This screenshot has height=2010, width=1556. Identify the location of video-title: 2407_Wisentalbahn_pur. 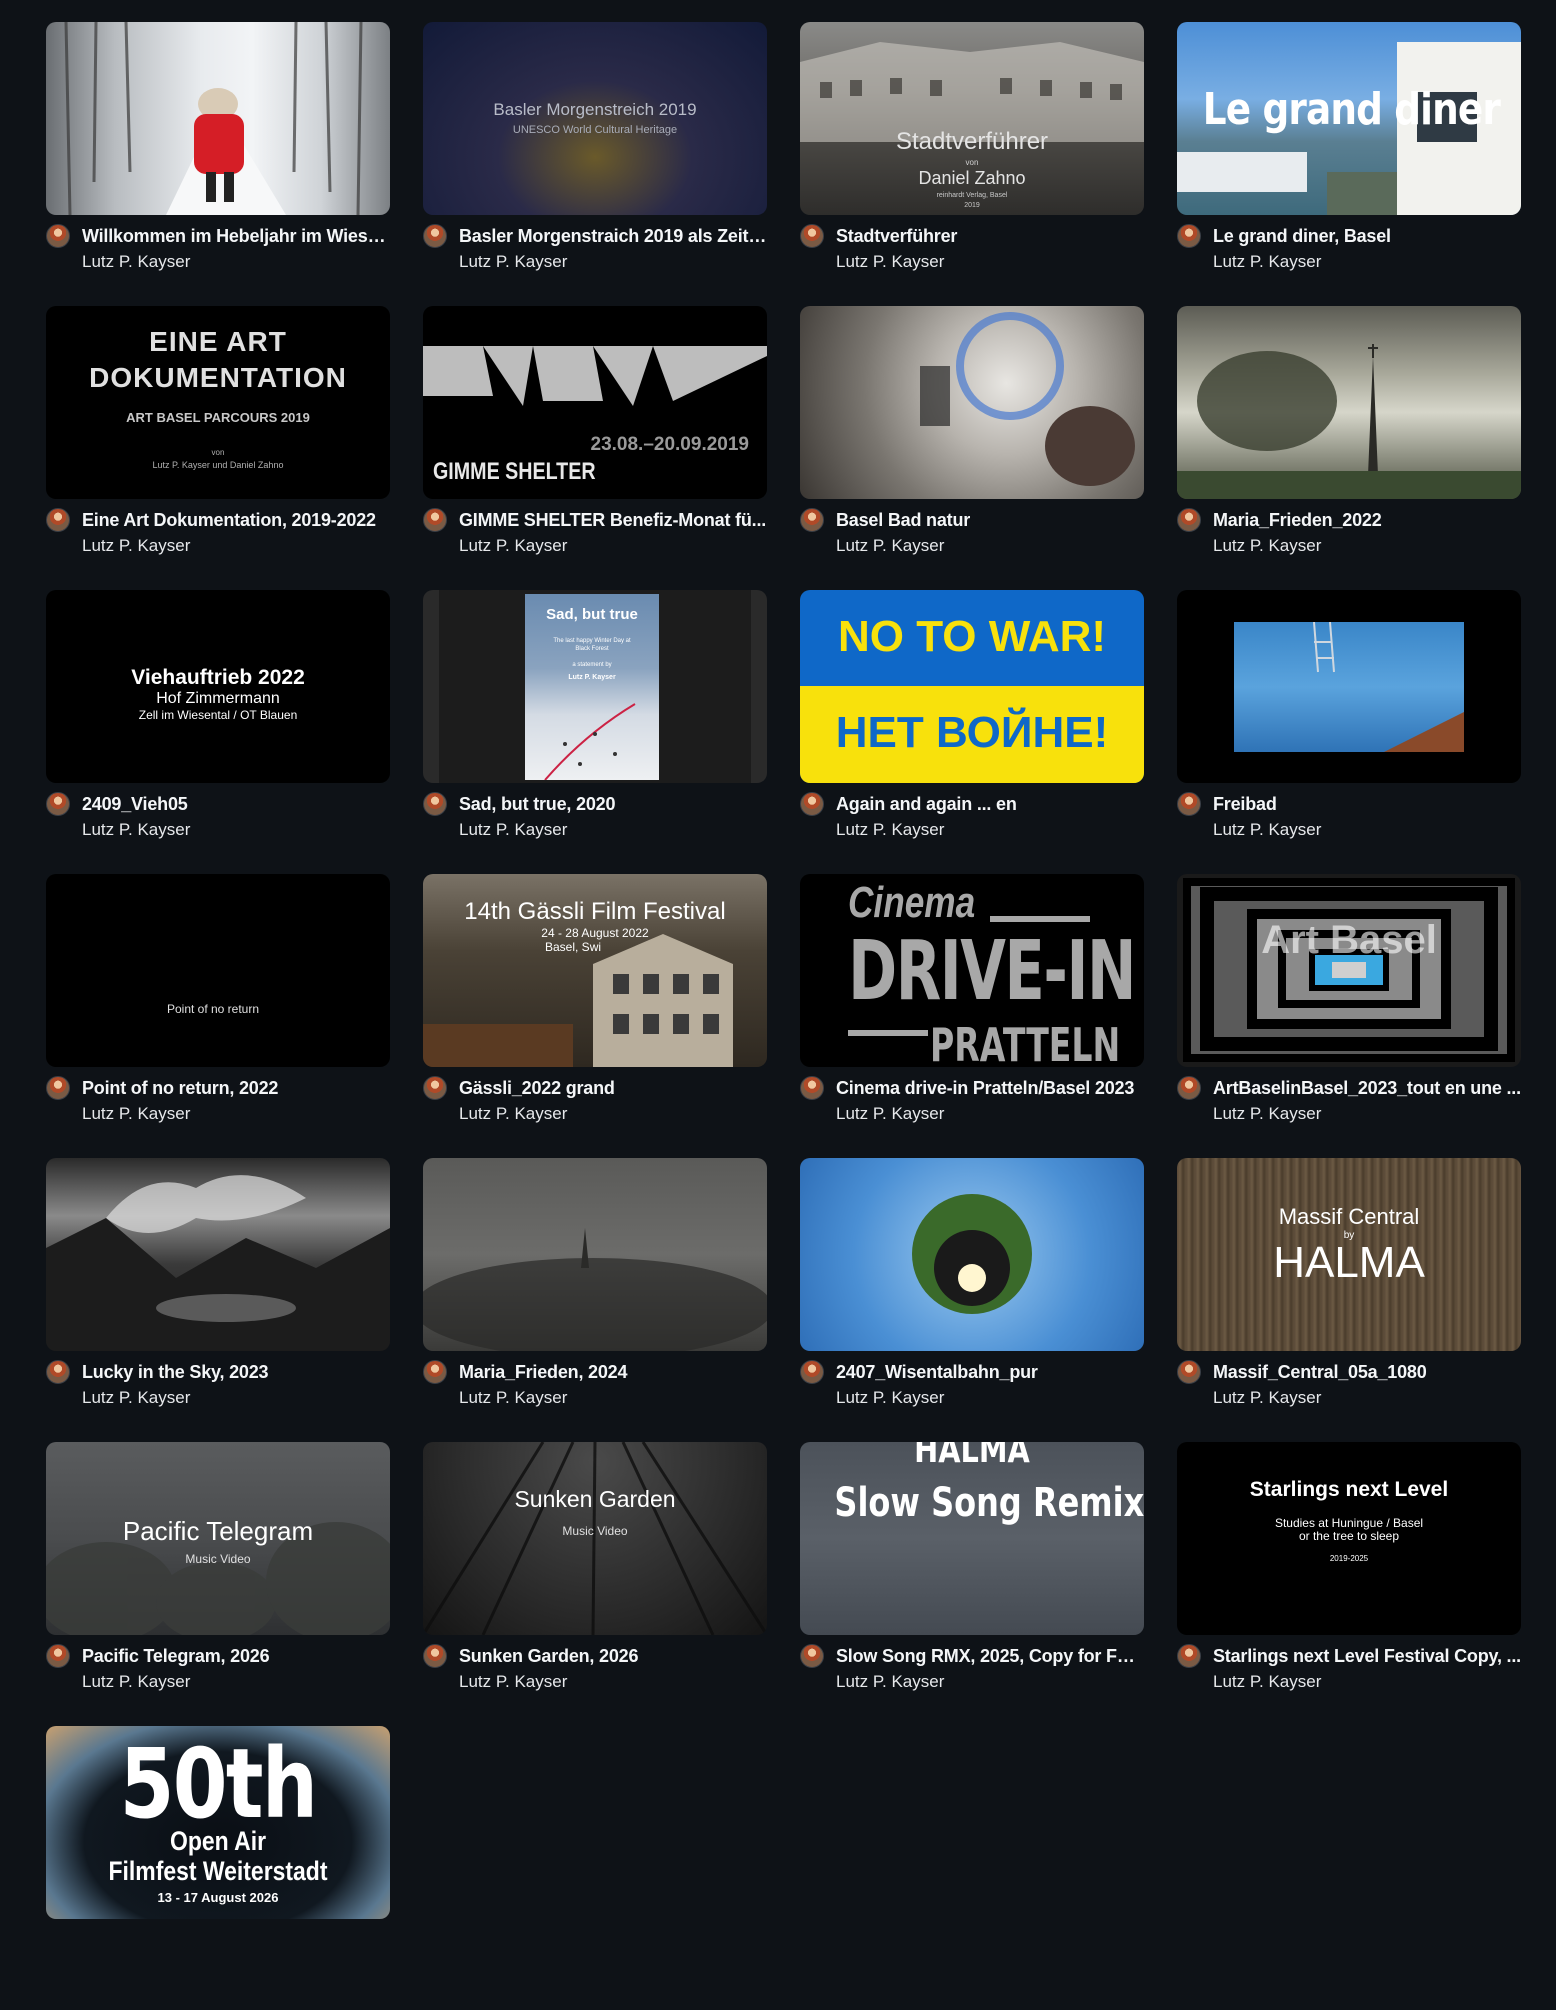
(990, 1372).